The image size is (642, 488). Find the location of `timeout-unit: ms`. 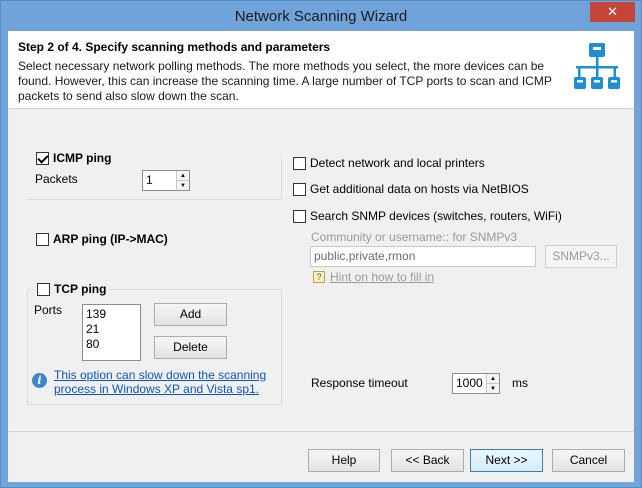

timeout-unit: ms is located at coordinates (520, 383).